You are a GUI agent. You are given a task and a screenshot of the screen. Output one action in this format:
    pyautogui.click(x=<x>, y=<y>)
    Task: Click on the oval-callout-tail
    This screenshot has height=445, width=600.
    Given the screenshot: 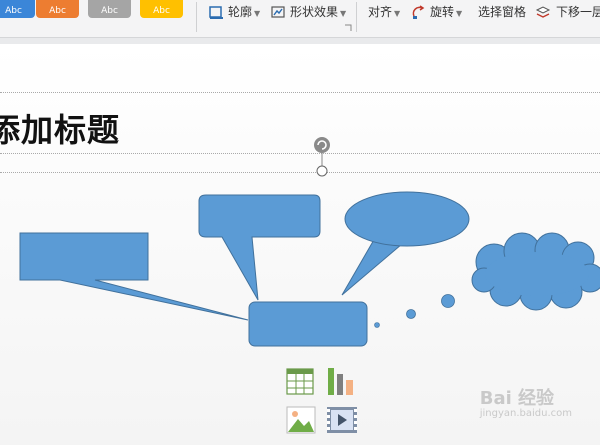 What is the action you would take?
    pyautogui.click(x=372, y=266)
    